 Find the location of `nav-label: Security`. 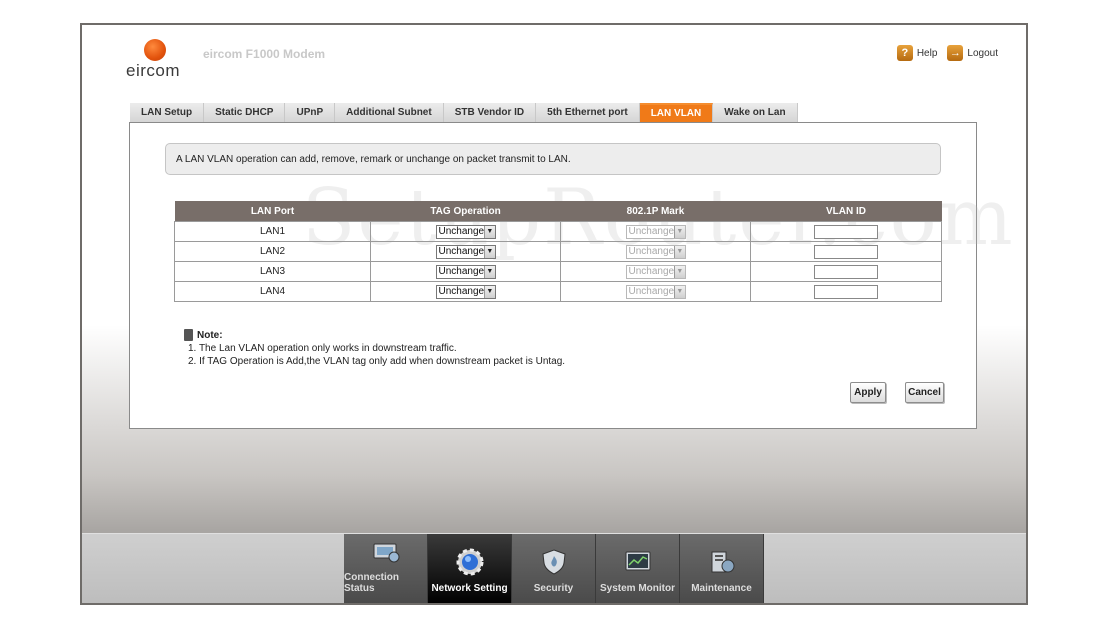

nav-label: Security is located at coordinates (553, 588).